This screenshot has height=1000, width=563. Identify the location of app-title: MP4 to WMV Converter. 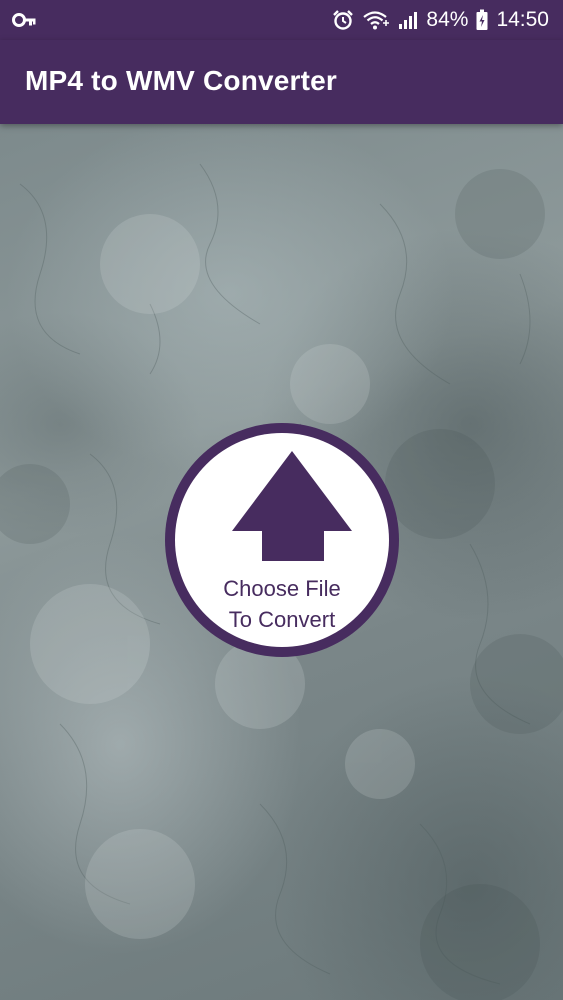
(181, 80).